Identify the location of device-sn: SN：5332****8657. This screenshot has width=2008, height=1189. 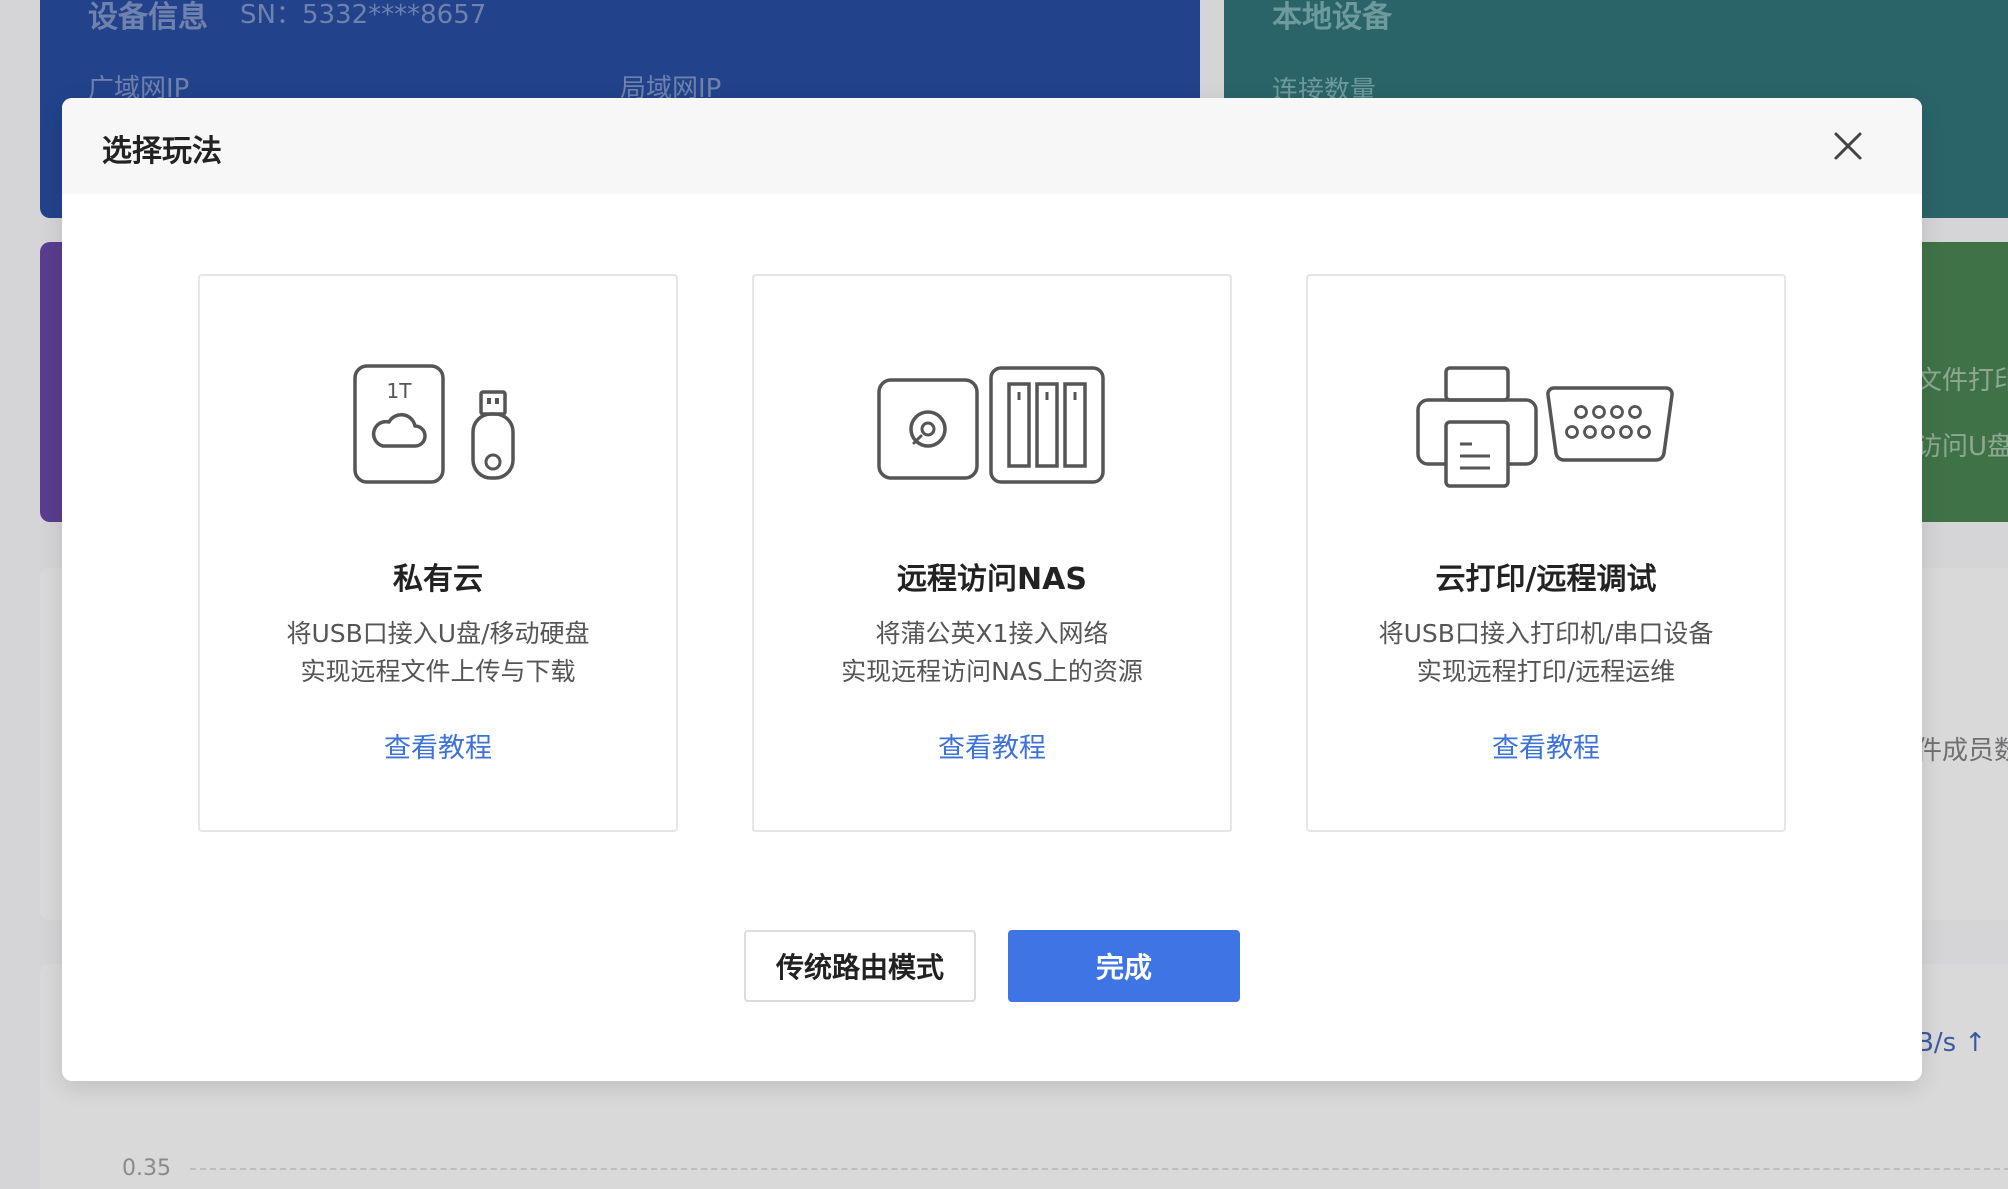
(363, 15).